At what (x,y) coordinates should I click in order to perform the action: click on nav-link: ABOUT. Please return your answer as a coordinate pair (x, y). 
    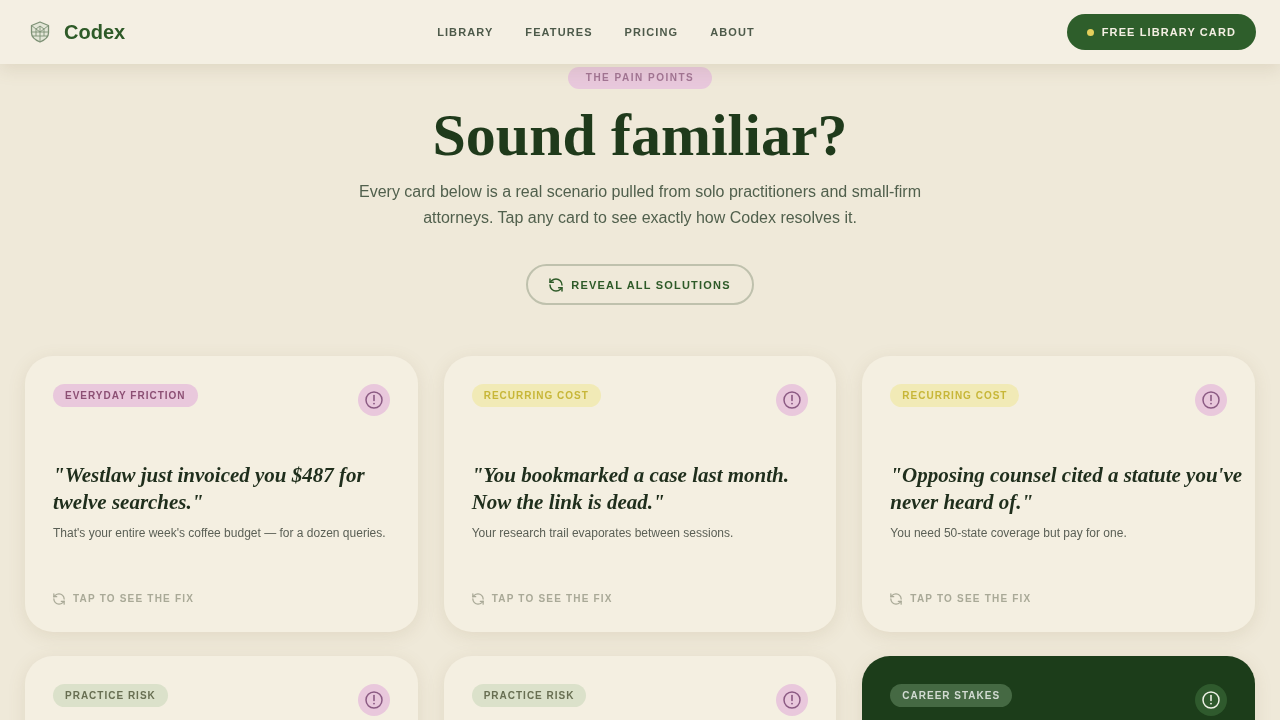
    Looking at the image, I should click on (732, 32).